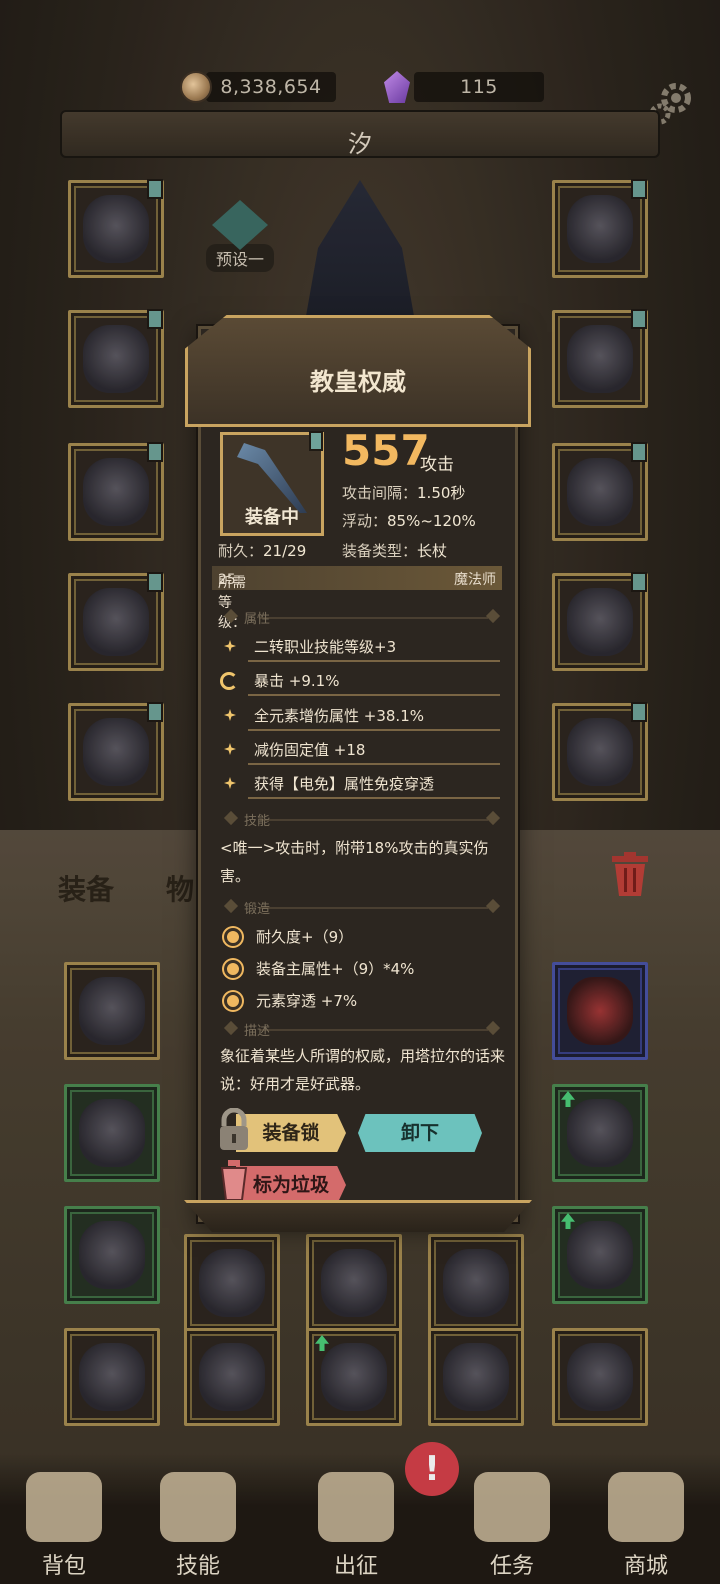  I want to click on section-description: 描述, so click(358, 1029).